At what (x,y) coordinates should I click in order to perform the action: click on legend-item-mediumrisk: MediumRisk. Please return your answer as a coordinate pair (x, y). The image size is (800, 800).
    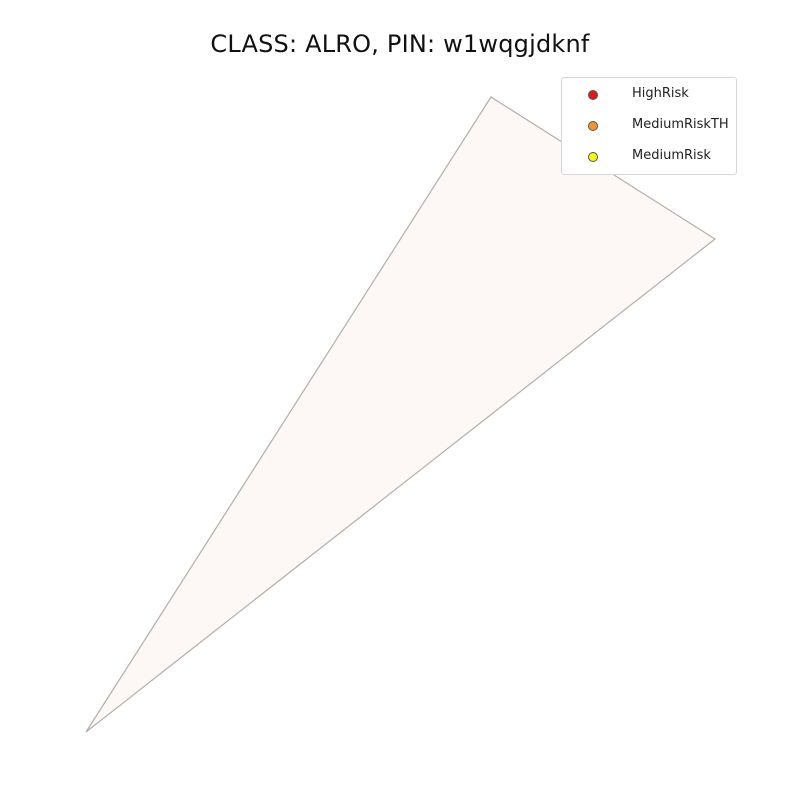
    Looking at the image, I should click on (650, 157).